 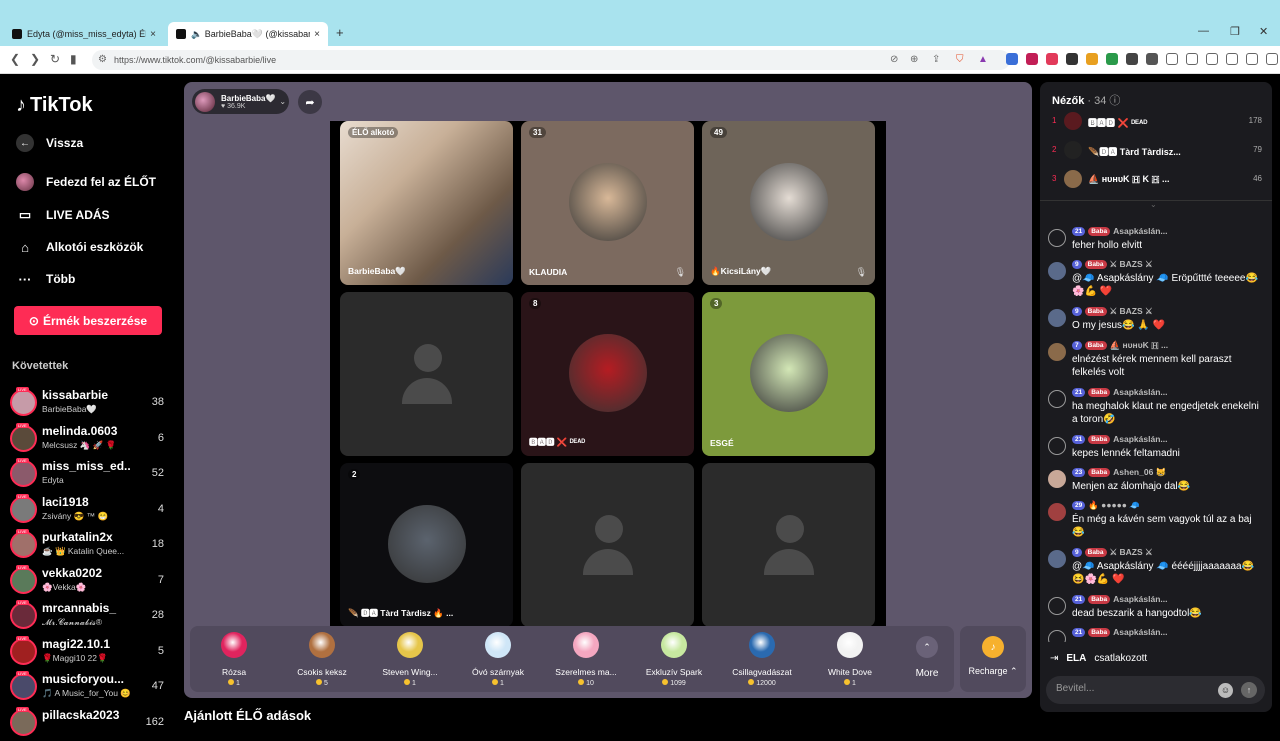 I want to click on gift-item: Csillagvadászat12000, so click(x=762, y=659).